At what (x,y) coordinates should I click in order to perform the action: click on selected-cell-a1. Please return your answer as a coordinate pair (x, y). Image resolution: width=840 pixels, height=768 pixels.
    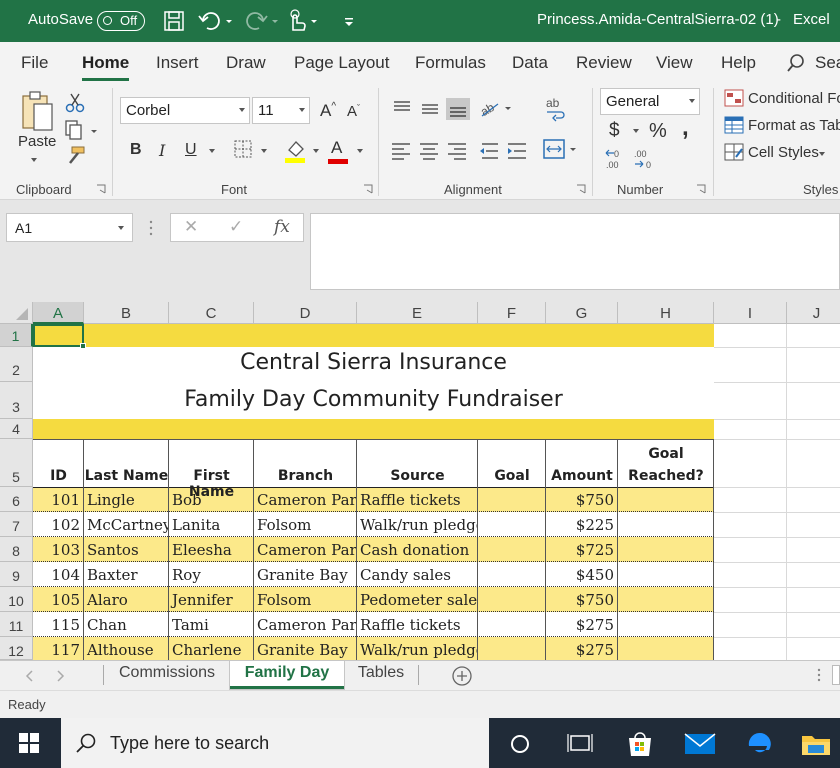
    Looking at the image, I should click on (58, 335).